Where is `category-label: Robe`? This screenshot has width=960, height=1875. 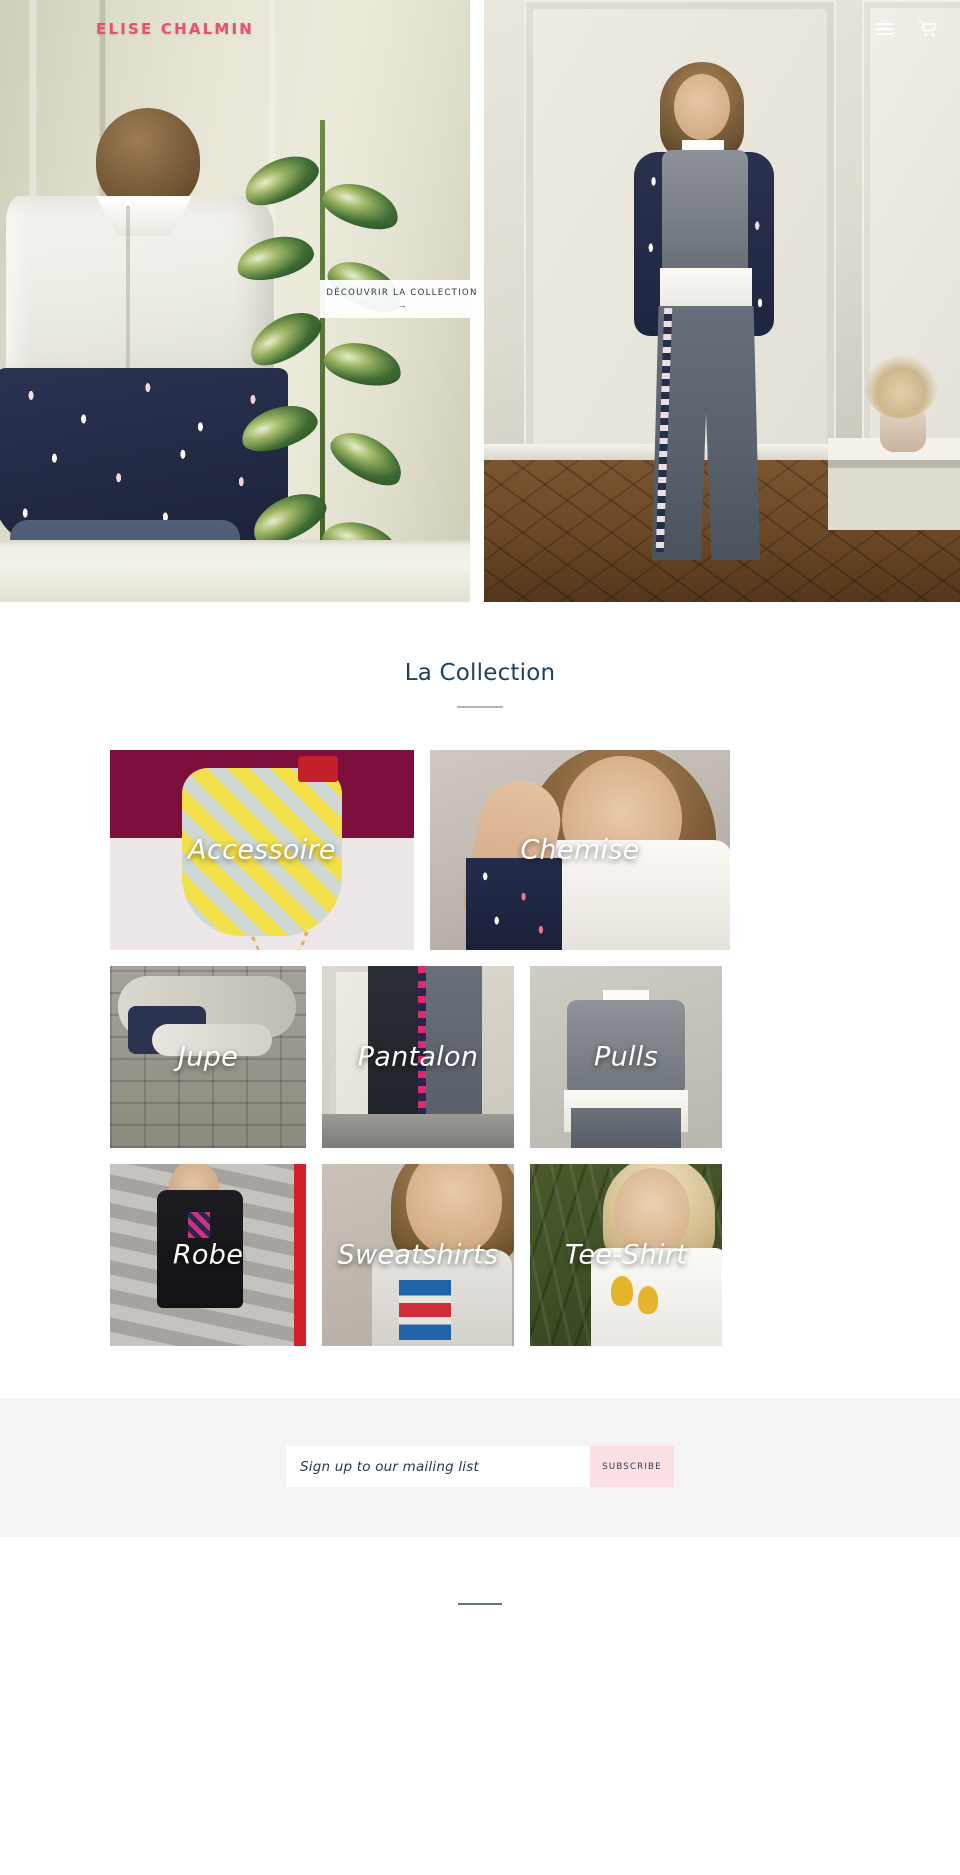 category-label: Robe is located at coordinates (208, 1255).